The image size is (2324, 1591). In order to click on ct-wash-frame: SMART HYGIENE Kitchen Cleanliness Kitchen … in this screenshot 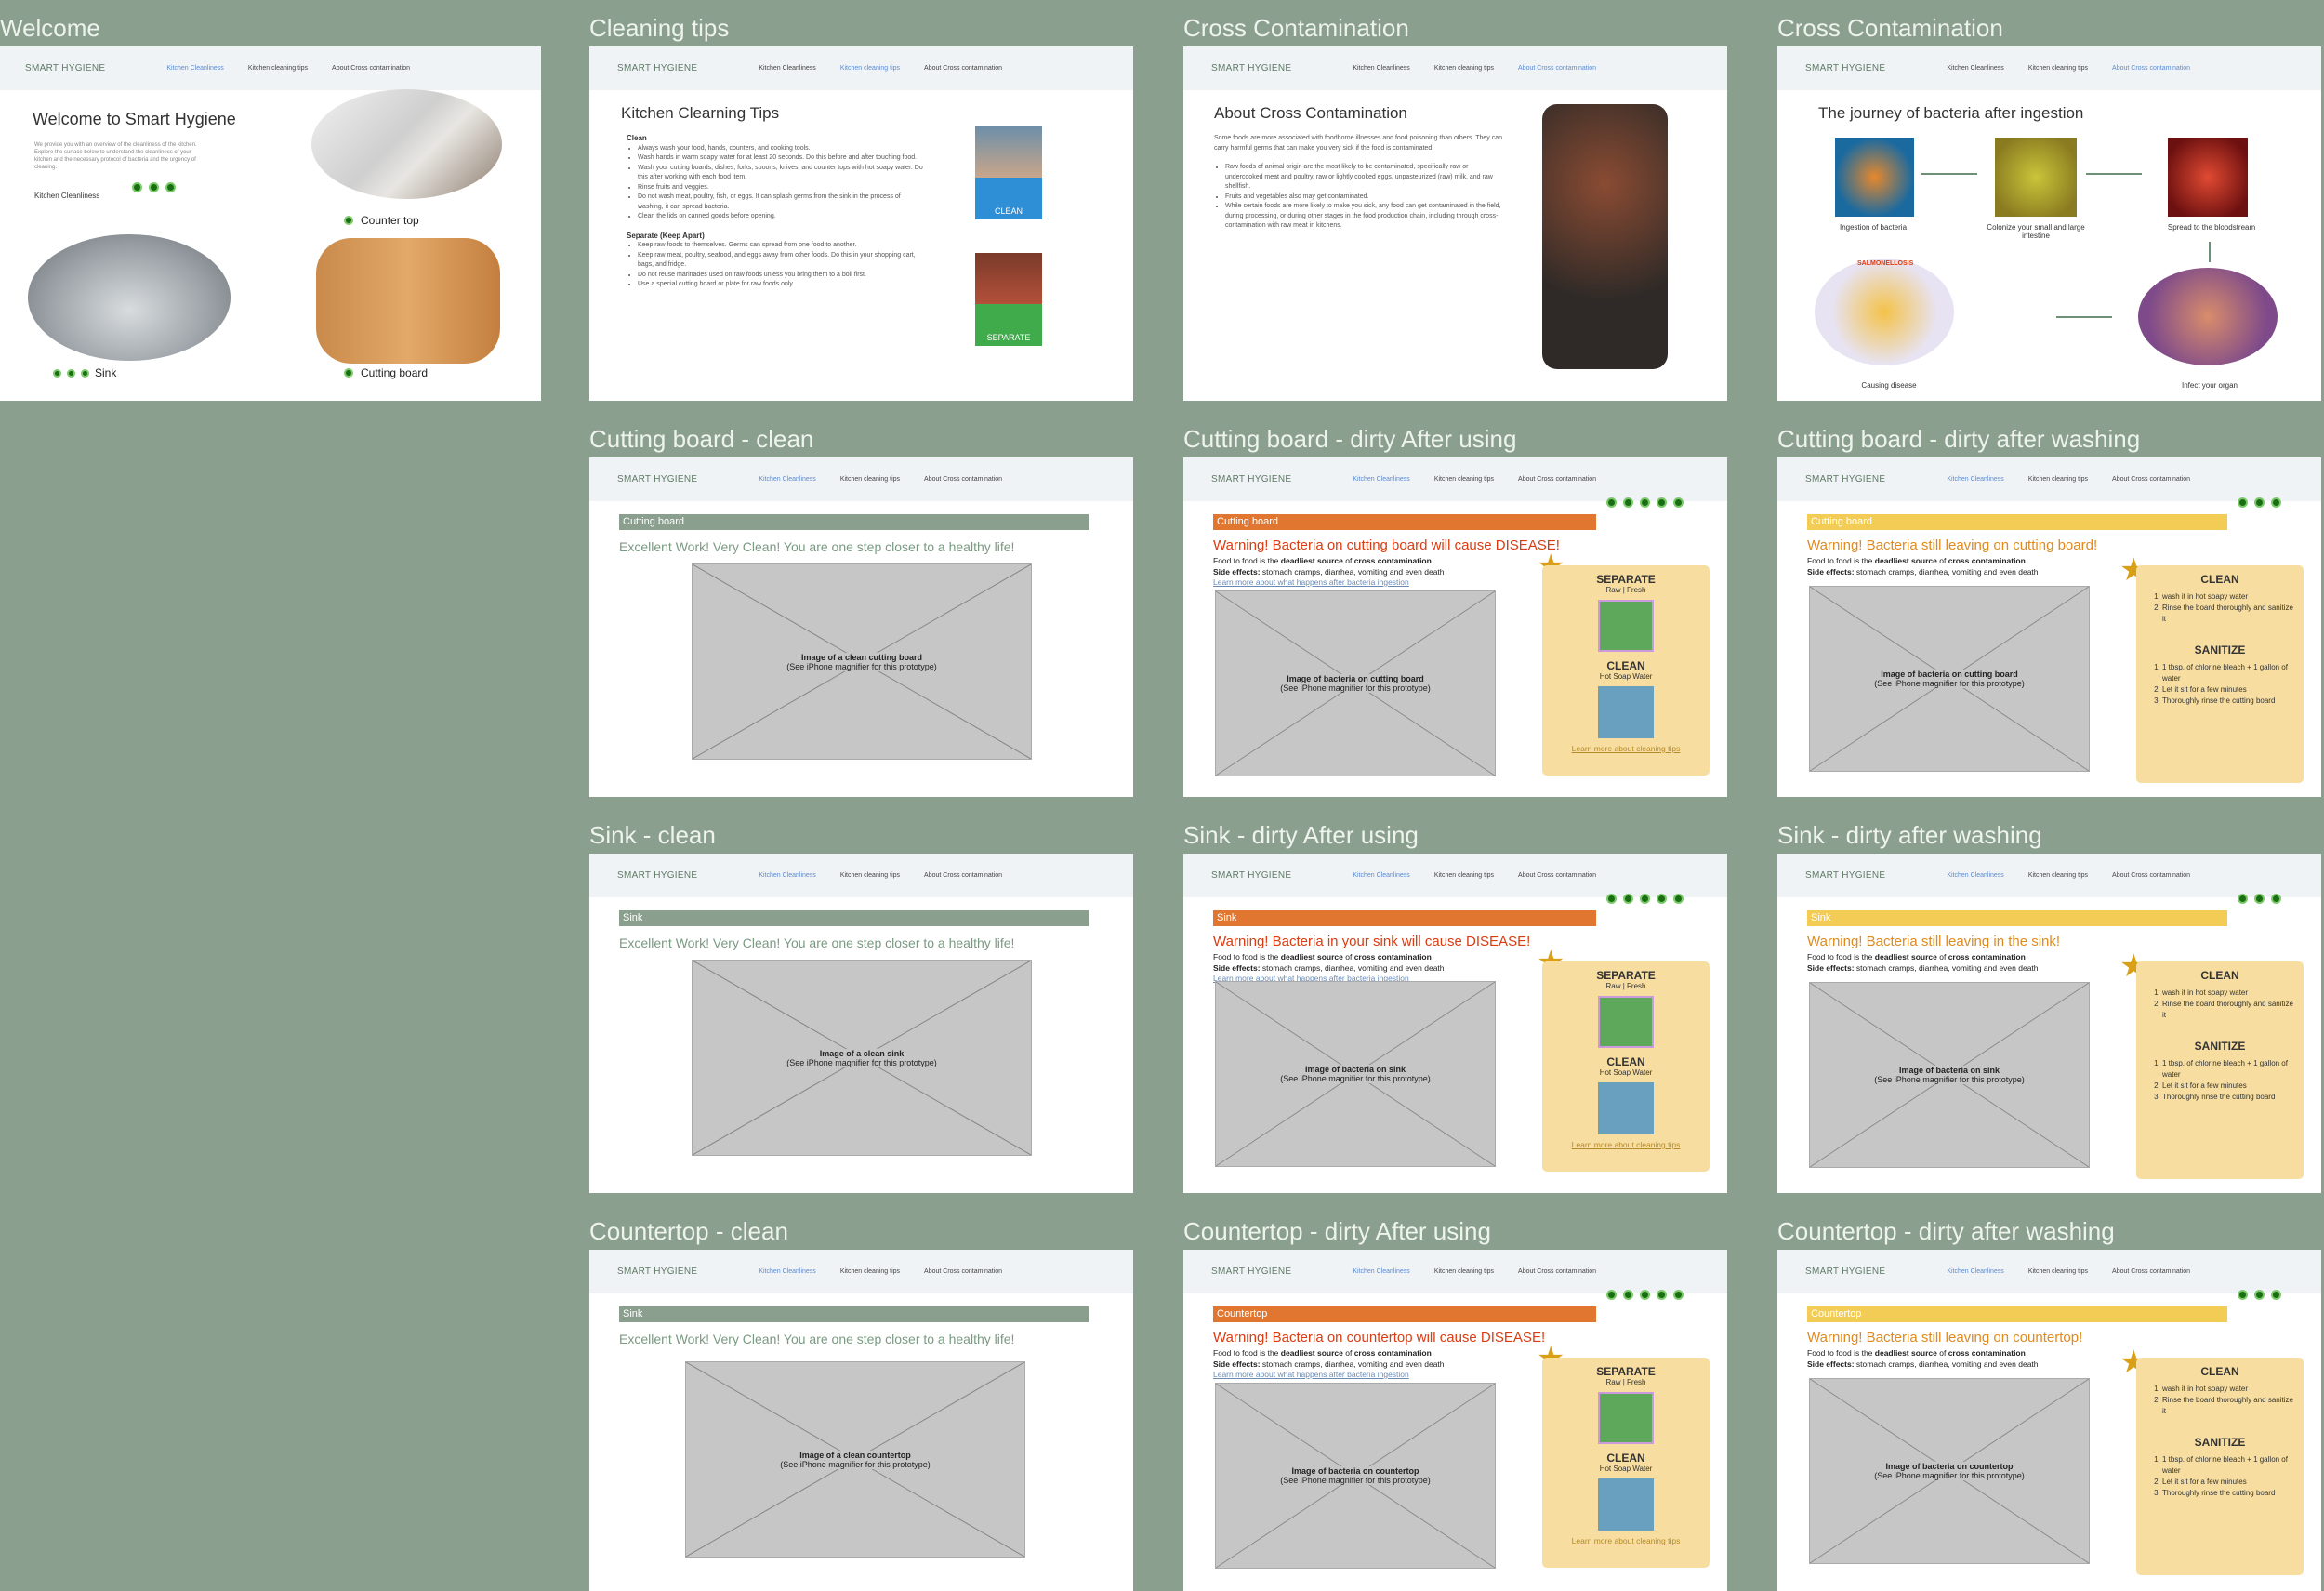, I will do `click(2049, 1420)`.